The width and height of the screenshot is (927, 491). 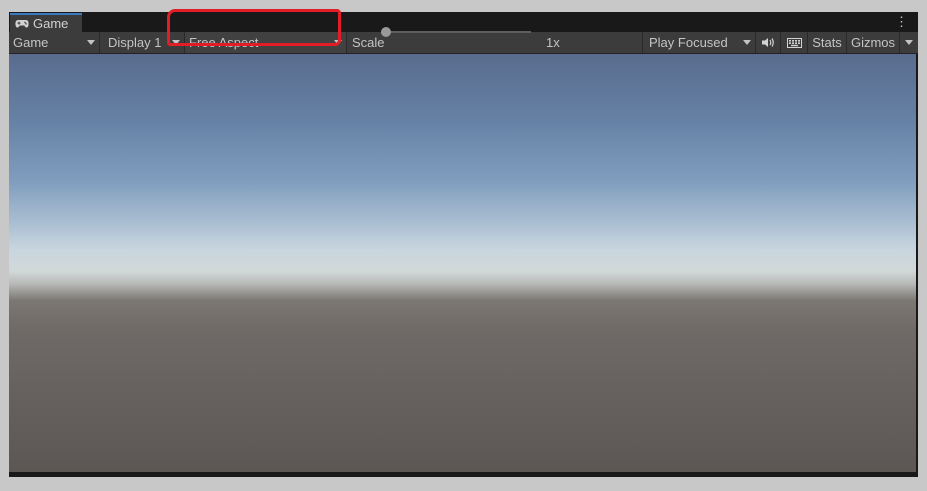 What do you see at coordinates (54, 42) in the screenshot?
I see `game-mode-dropdown: Game` at bounding box center [54, 42].